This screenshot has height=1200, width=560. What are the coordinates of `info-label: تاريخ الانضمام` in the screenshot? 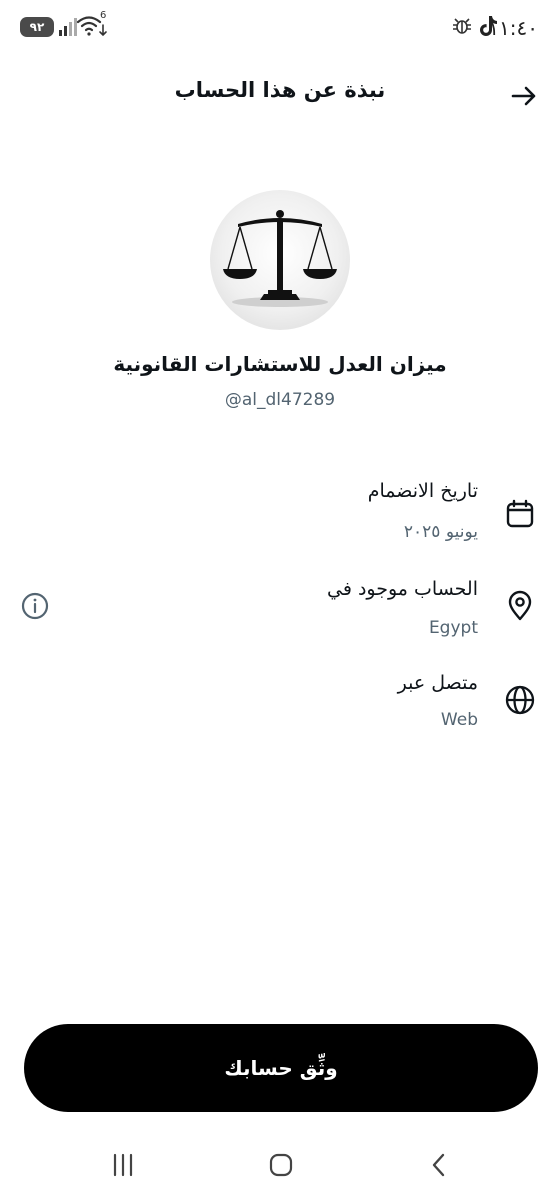 It's located at (422, 491).